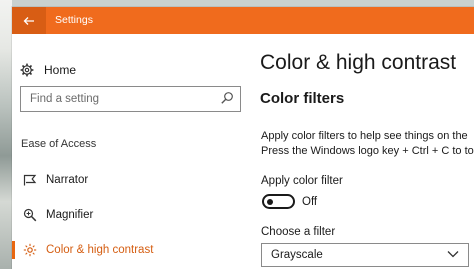  Describe the element at coordinates (27, 70) in the screenshot. I see `gear-icon` at that location.